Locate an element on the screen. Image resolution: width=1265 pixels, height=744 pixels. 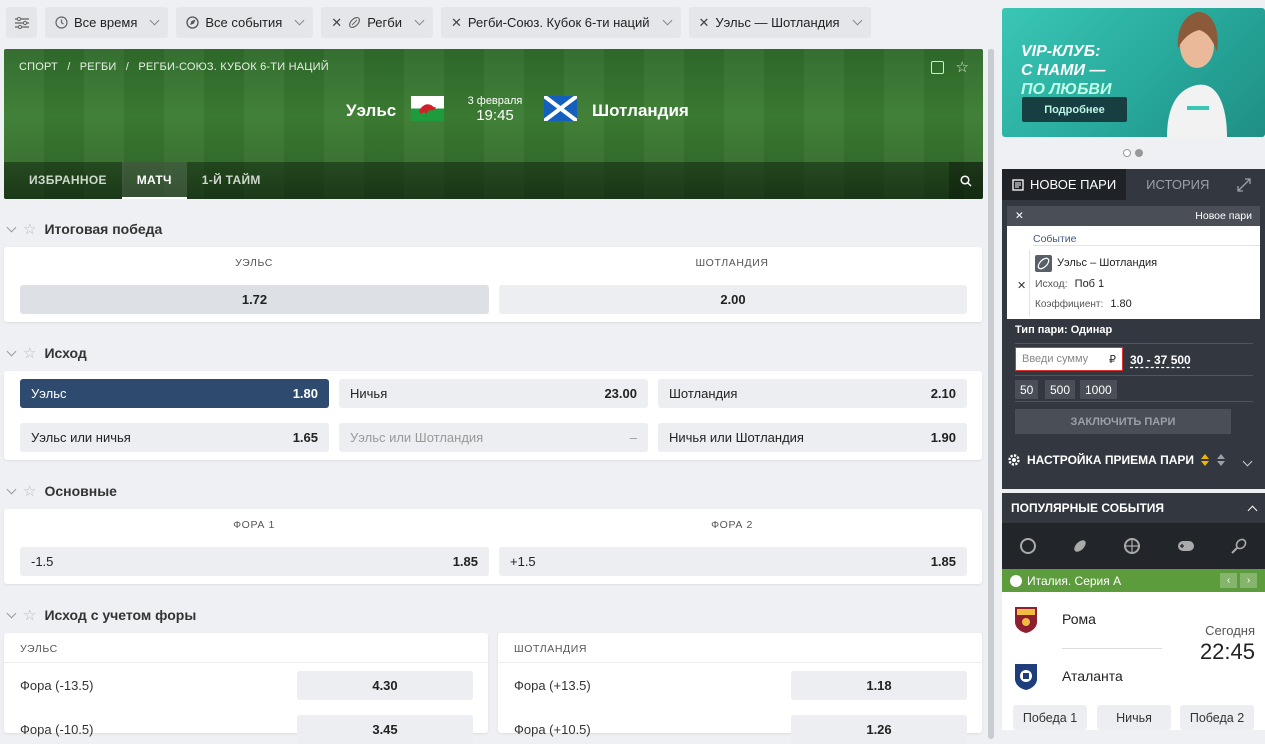
market-header-main: ☆ Основные is located at coordinates (61, 491).